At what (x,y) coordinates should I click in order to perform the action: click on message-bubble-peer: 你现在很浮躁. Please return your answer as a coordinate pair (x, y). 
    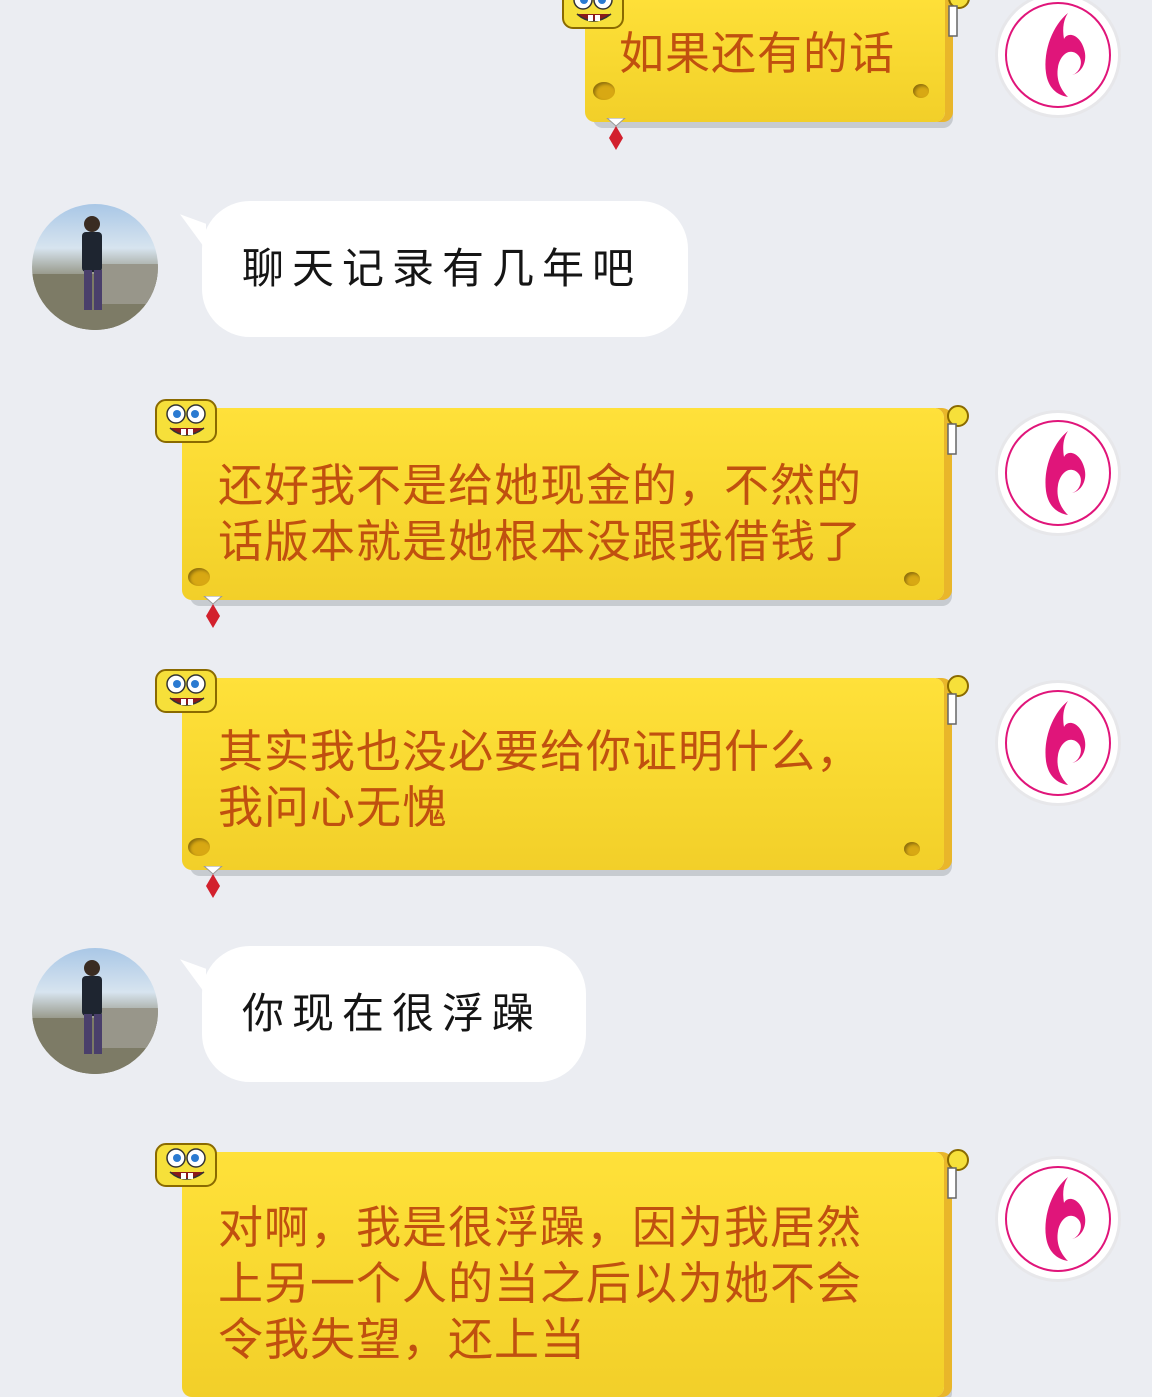
    Looking at the image, I should click on (394, 1014).